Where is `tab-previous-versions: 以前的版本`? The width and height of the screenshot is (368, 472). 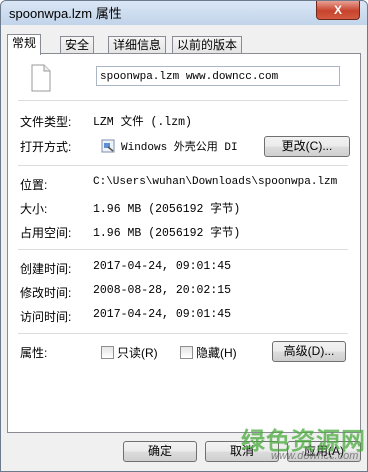 tab-previous-versions: 以前的版本 is located at coordinates (207, 45).